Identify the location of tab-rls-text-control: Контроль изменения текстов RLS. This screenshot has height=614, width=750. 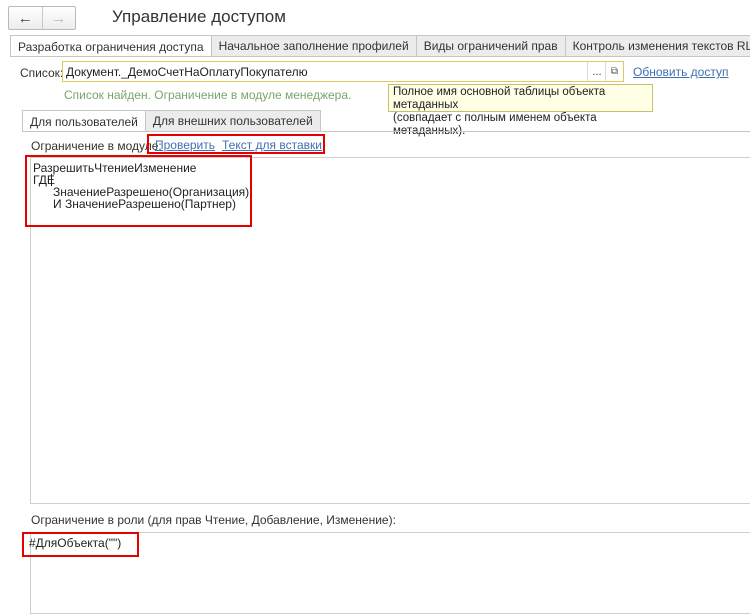
(657, 45).